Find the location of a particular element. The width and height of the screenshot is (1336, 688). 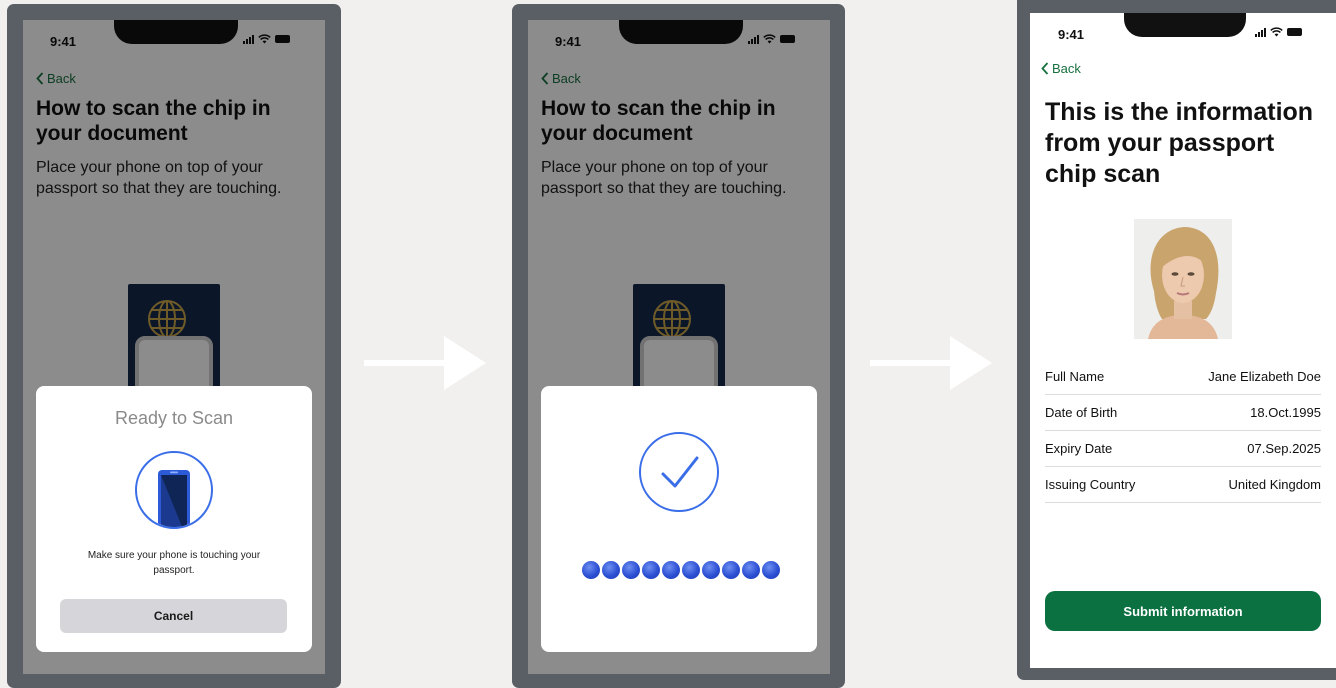

wifi-icon is located at coordinates (1276, 32).